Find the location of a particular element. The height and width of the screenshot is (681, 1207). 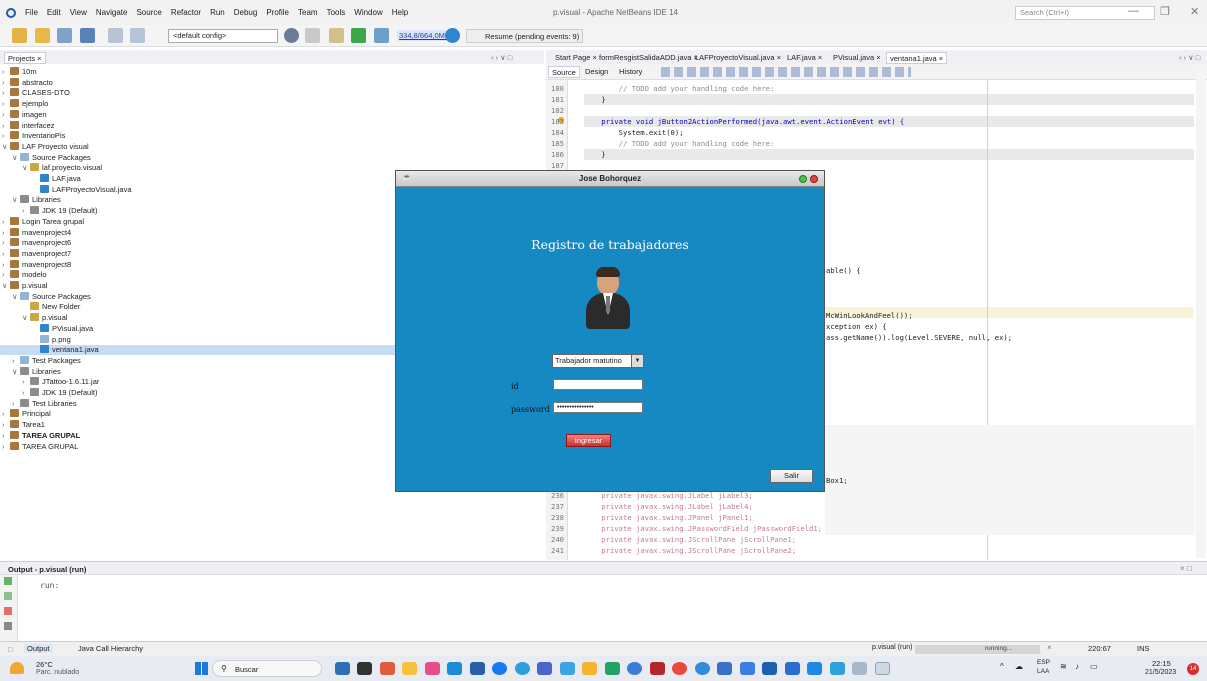

windows-start-icon is located at coordinates (201, 668).